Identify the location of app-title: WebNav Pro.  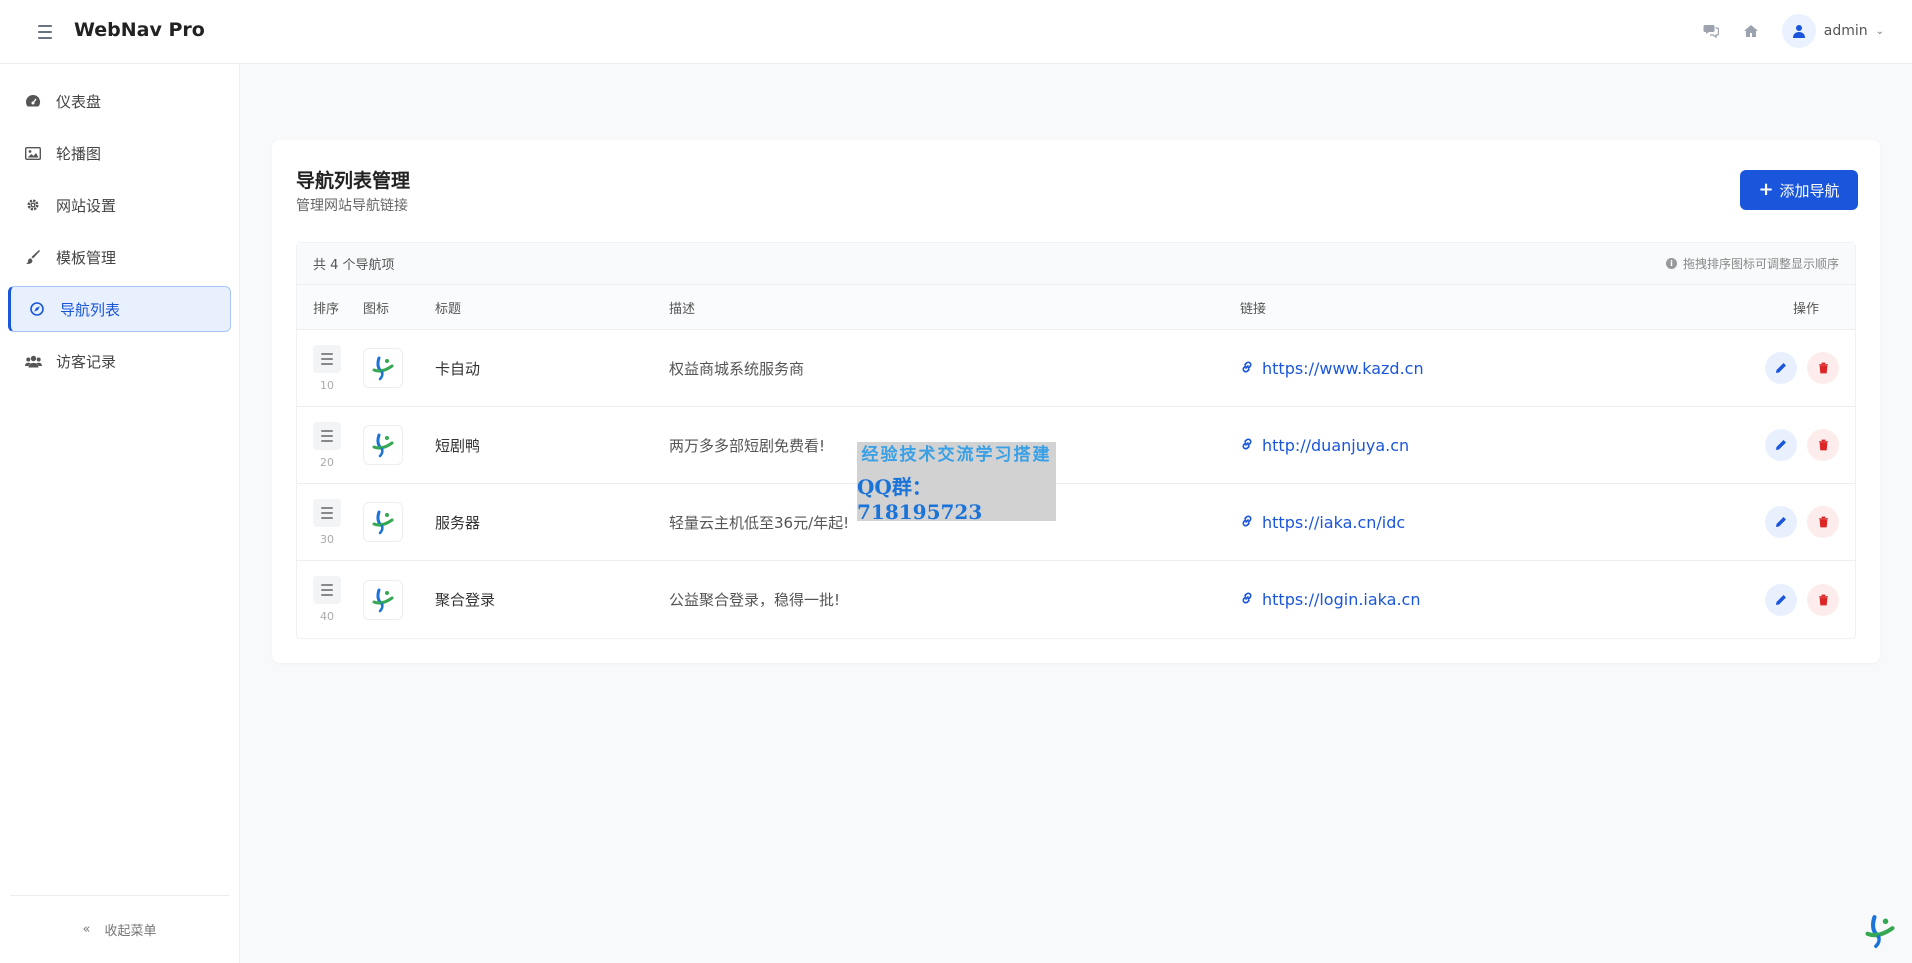
(139, 30).